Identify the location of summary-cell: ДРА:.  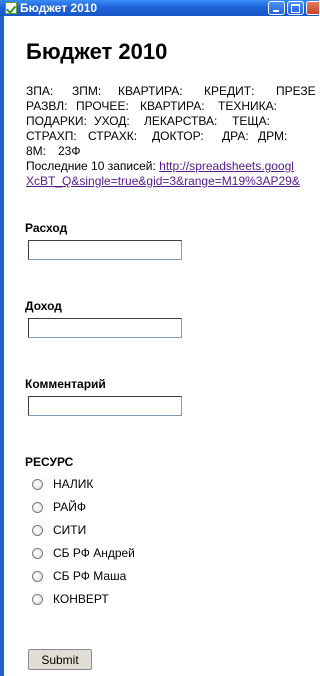
(235, 136).